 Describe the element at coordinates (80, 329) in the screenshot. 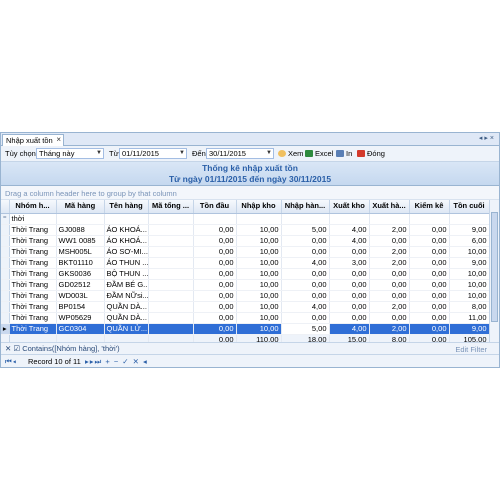

I see `cell-code: GC0304` at that location.